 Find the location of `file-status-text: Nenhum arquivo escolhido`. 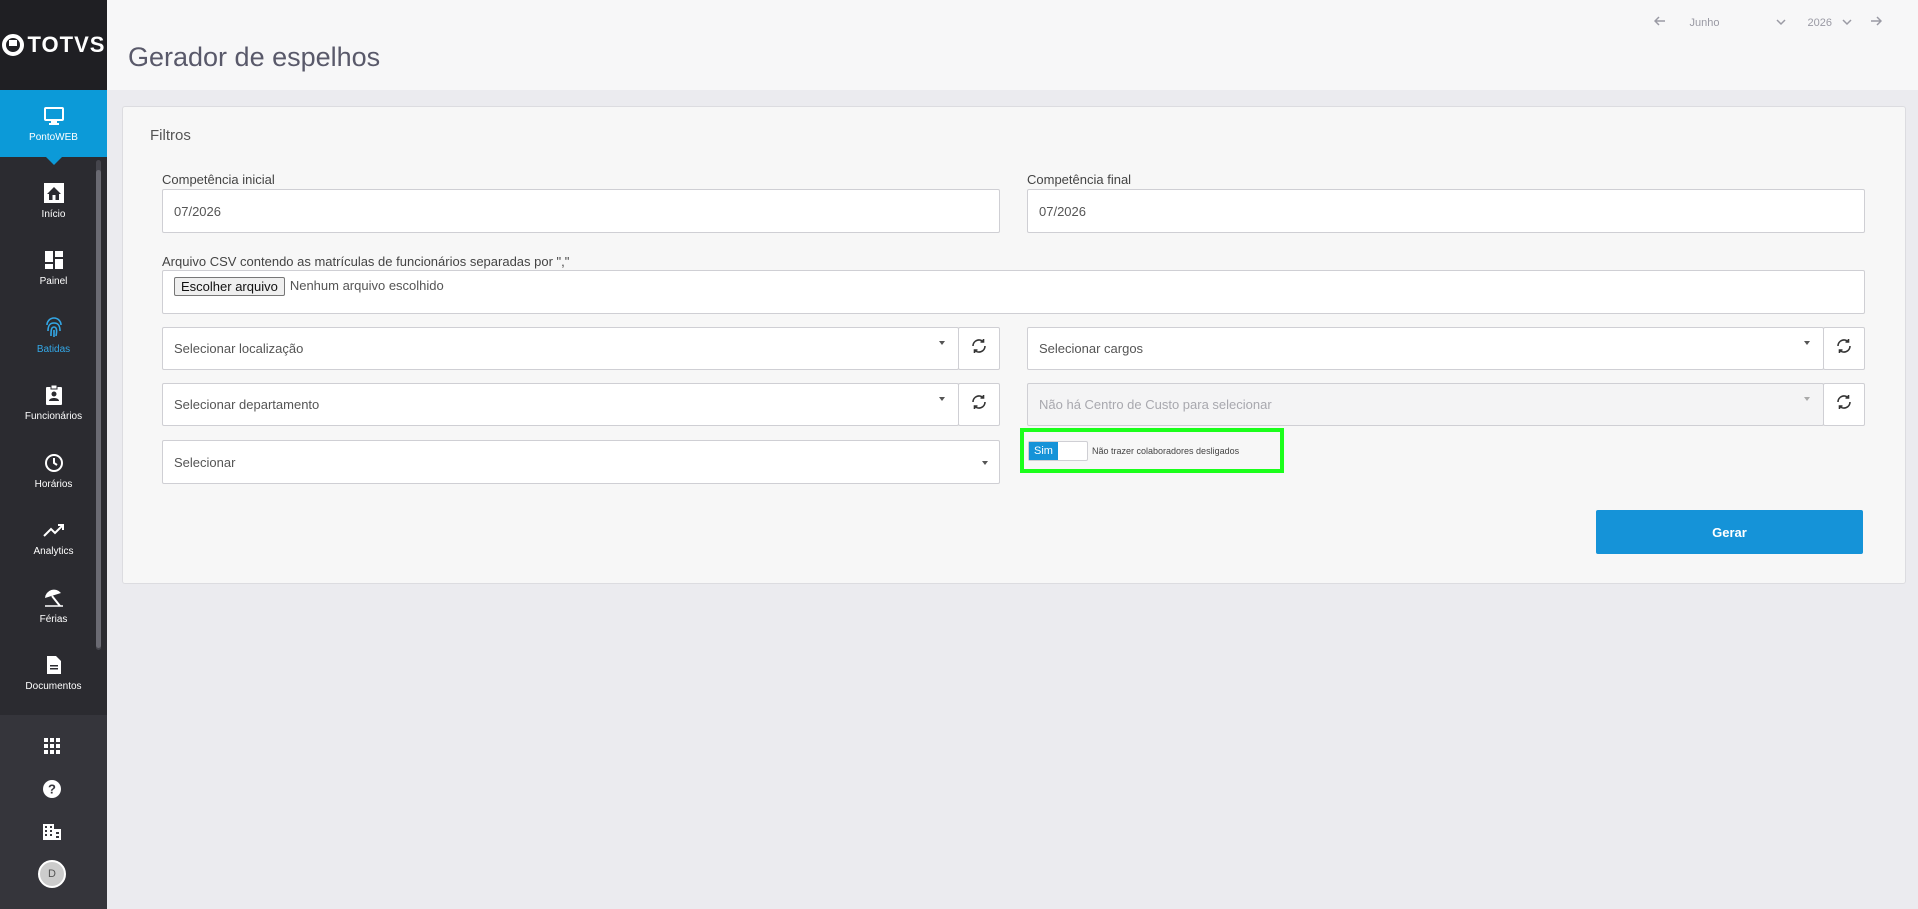

file-status-text: Nenhum arquivo escolhido is located at coordinates (366, 285).